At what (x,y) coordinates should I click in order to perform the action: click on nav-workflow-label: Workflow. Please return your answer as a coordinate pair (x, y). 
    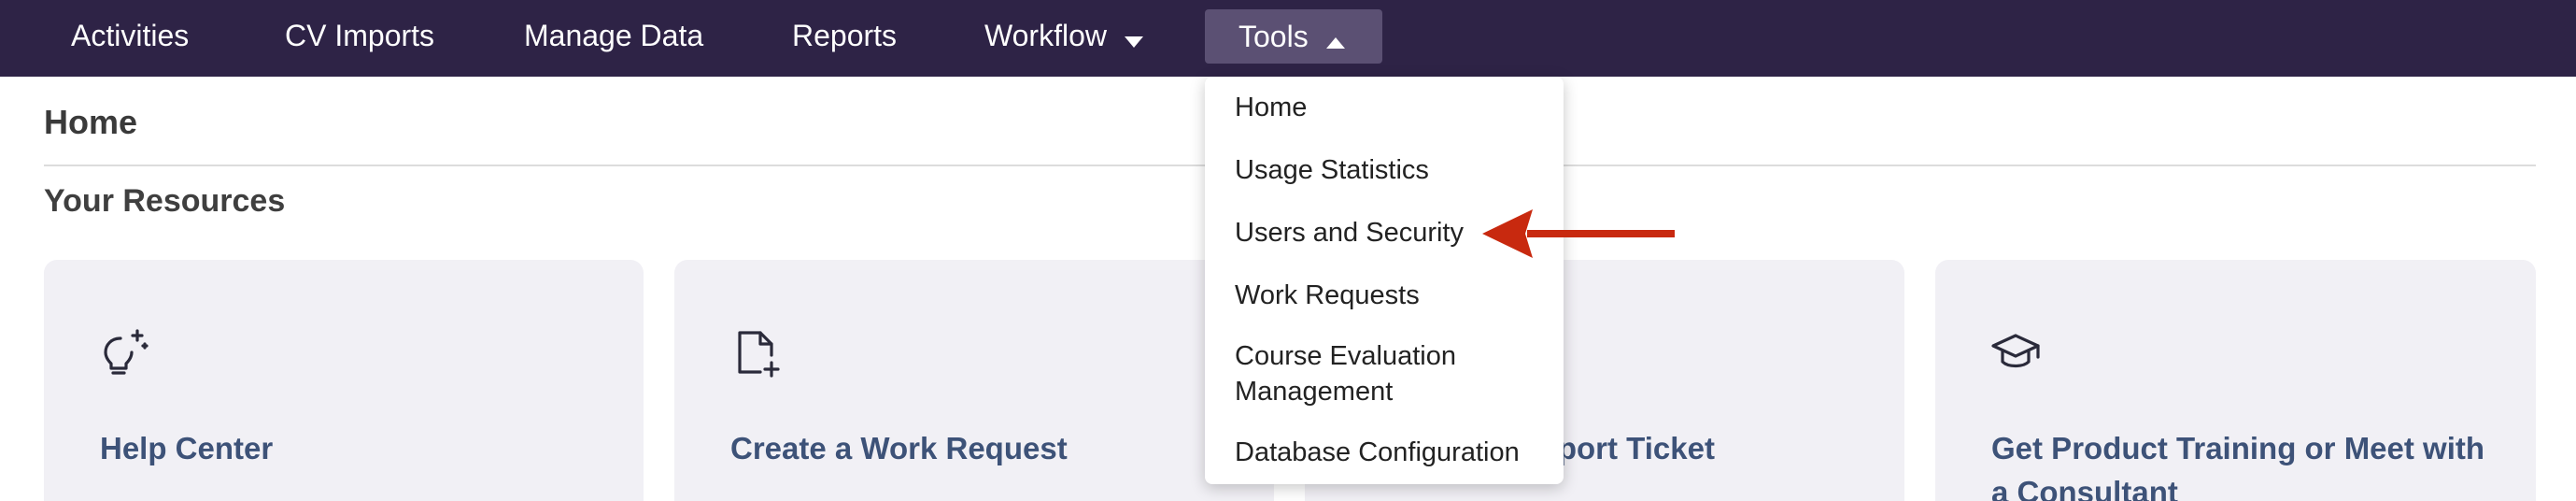
    Looking at the image, I should click on (1045, 35).